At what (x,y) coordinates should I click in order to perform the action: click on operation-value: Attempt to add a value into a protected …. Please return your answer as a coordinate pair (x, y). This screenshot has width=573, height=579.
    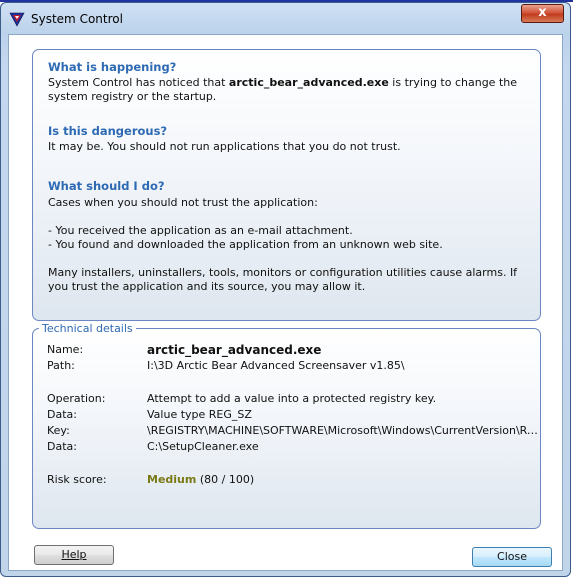
    Looking at the image, I should click on (292, 398).